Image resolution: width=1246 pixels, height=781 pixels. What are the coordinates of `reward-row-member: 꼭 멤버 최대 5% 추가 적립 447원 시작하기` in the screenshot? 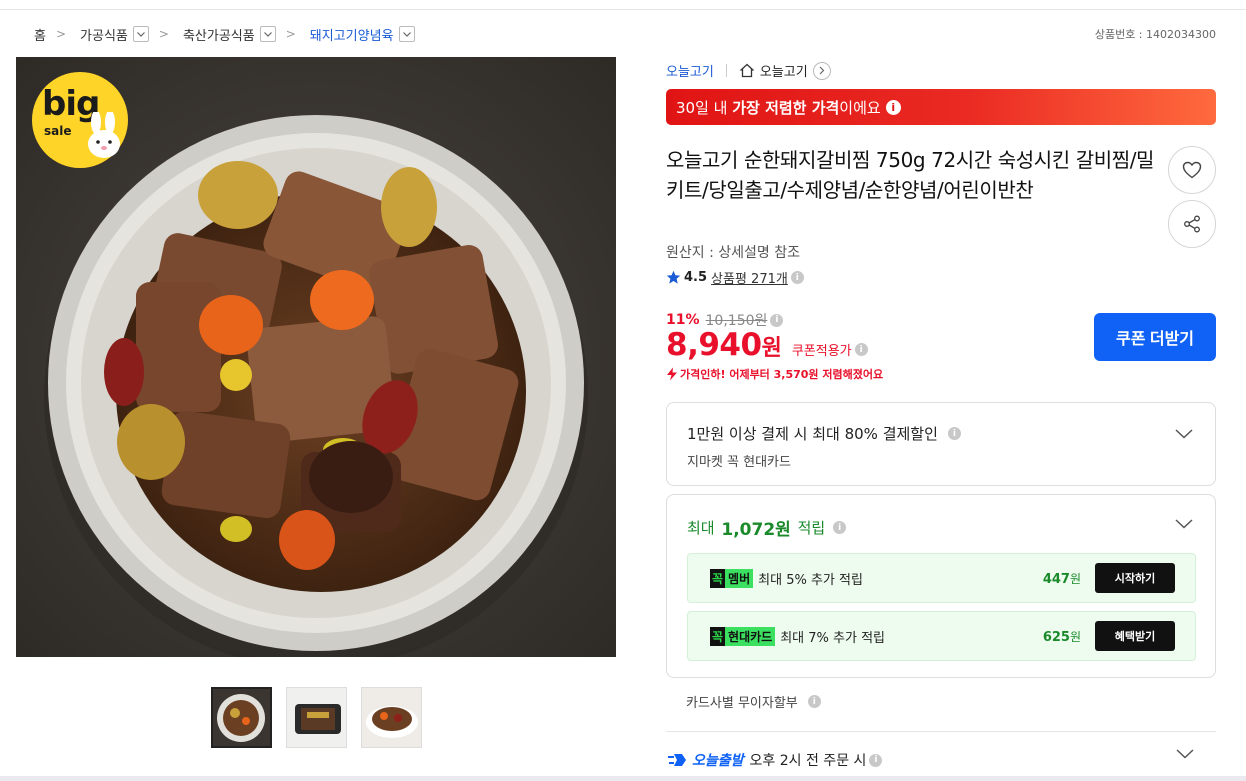 It's located at (941, 578).